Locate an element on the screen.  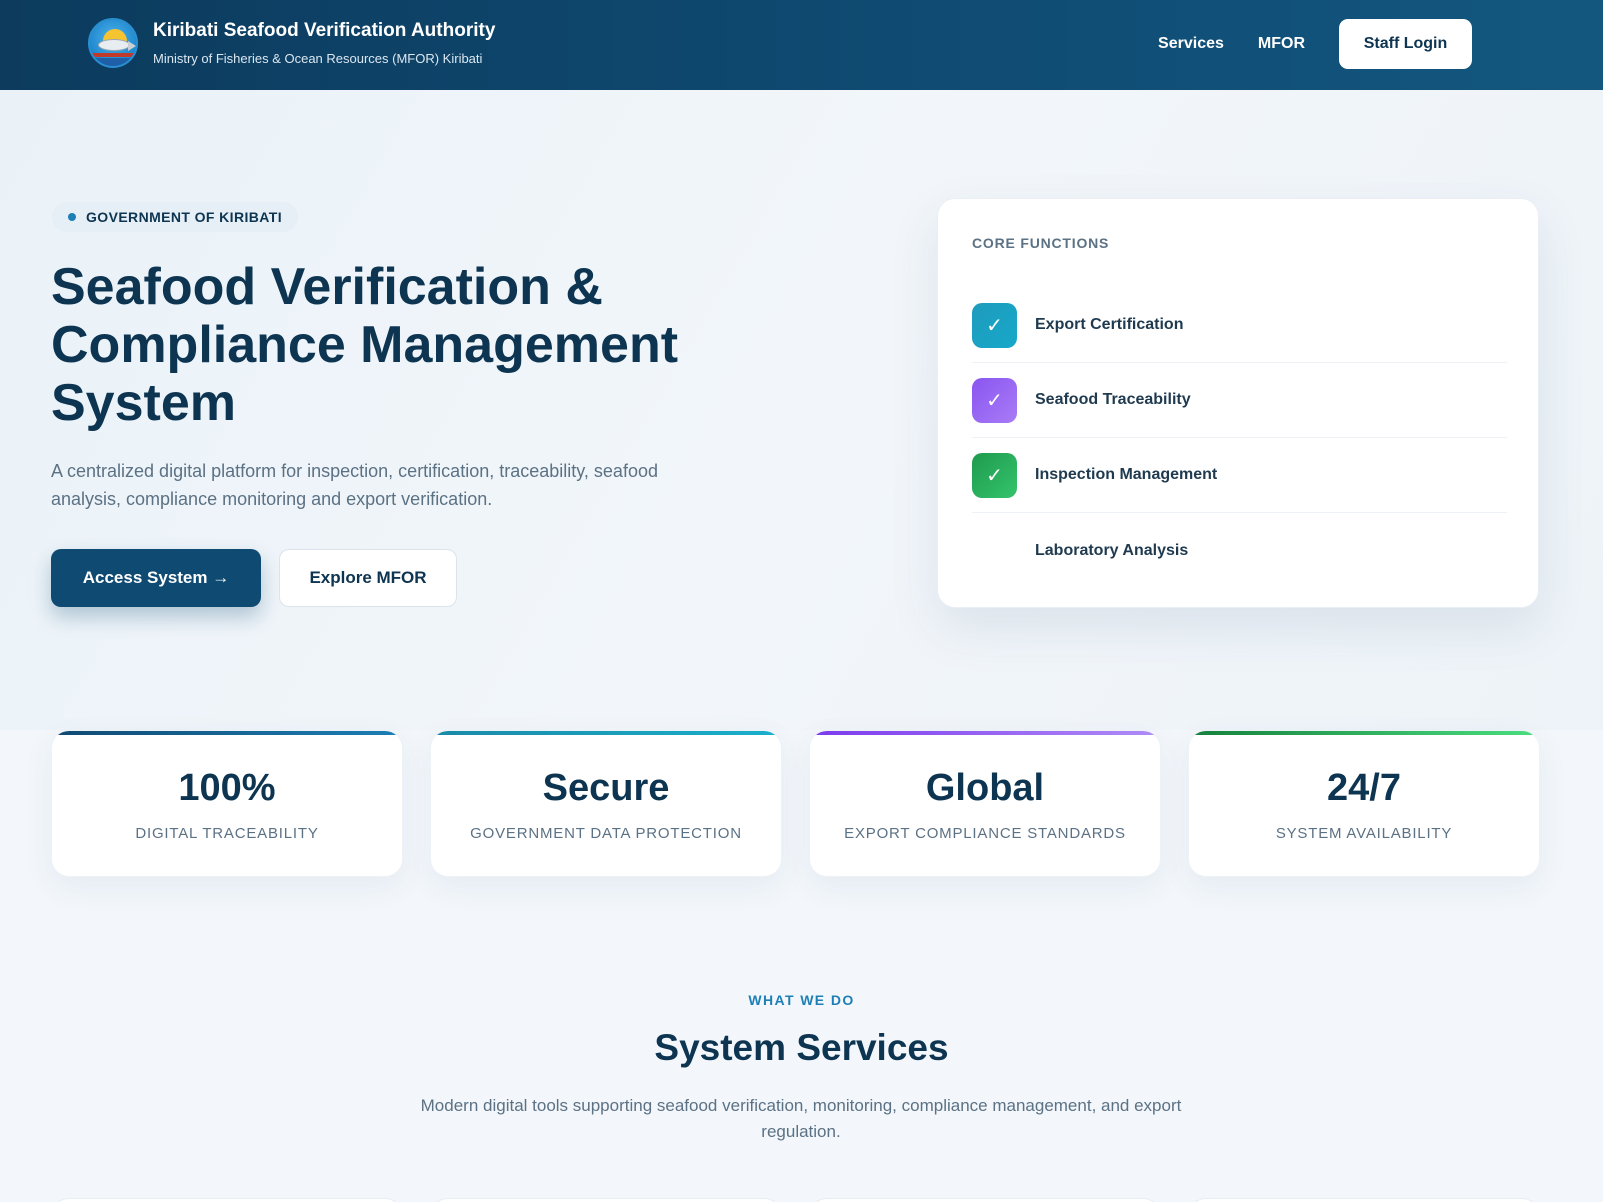
stat-label: EXPORT COMPLIANCE STANDARDS is located at coordinates (985, 833).